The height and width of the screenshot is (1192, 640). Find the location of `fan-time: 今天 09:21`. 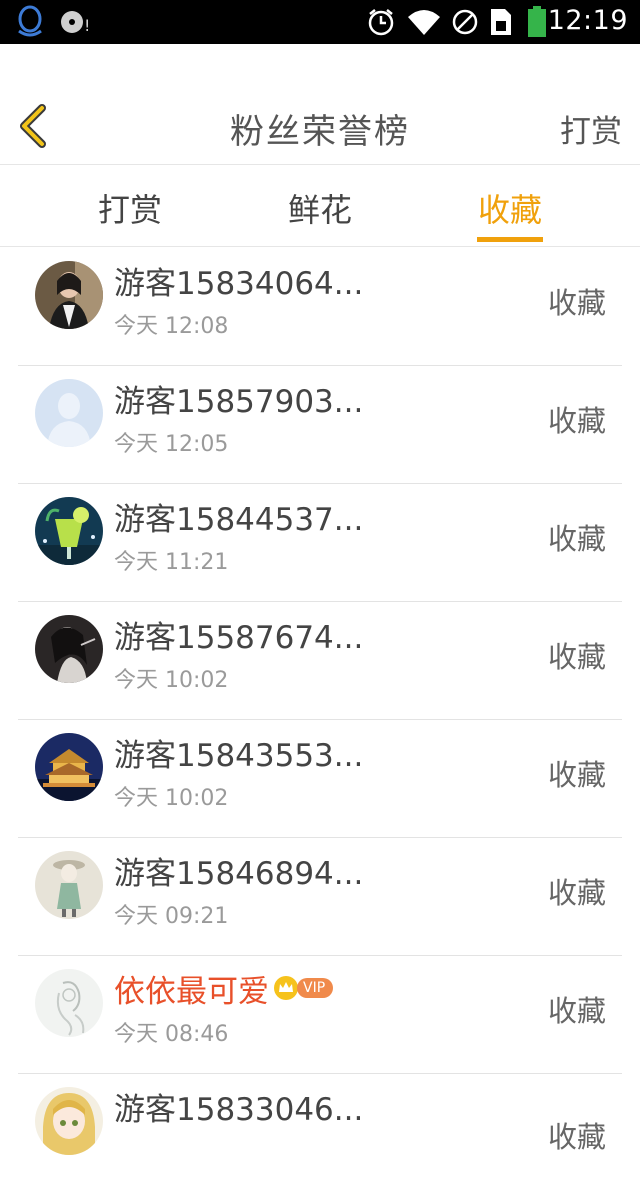

fan-time: 今天 09:21 is located at coordinates (171, 916).